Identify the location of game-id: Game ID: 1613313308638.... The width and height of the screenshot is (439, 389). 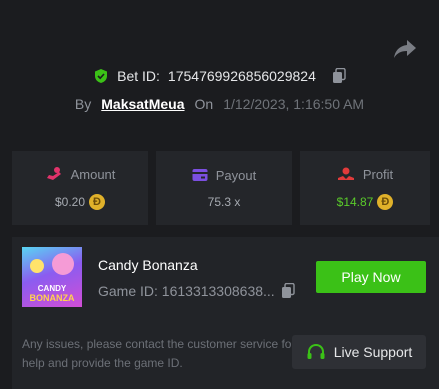
(186, 291).